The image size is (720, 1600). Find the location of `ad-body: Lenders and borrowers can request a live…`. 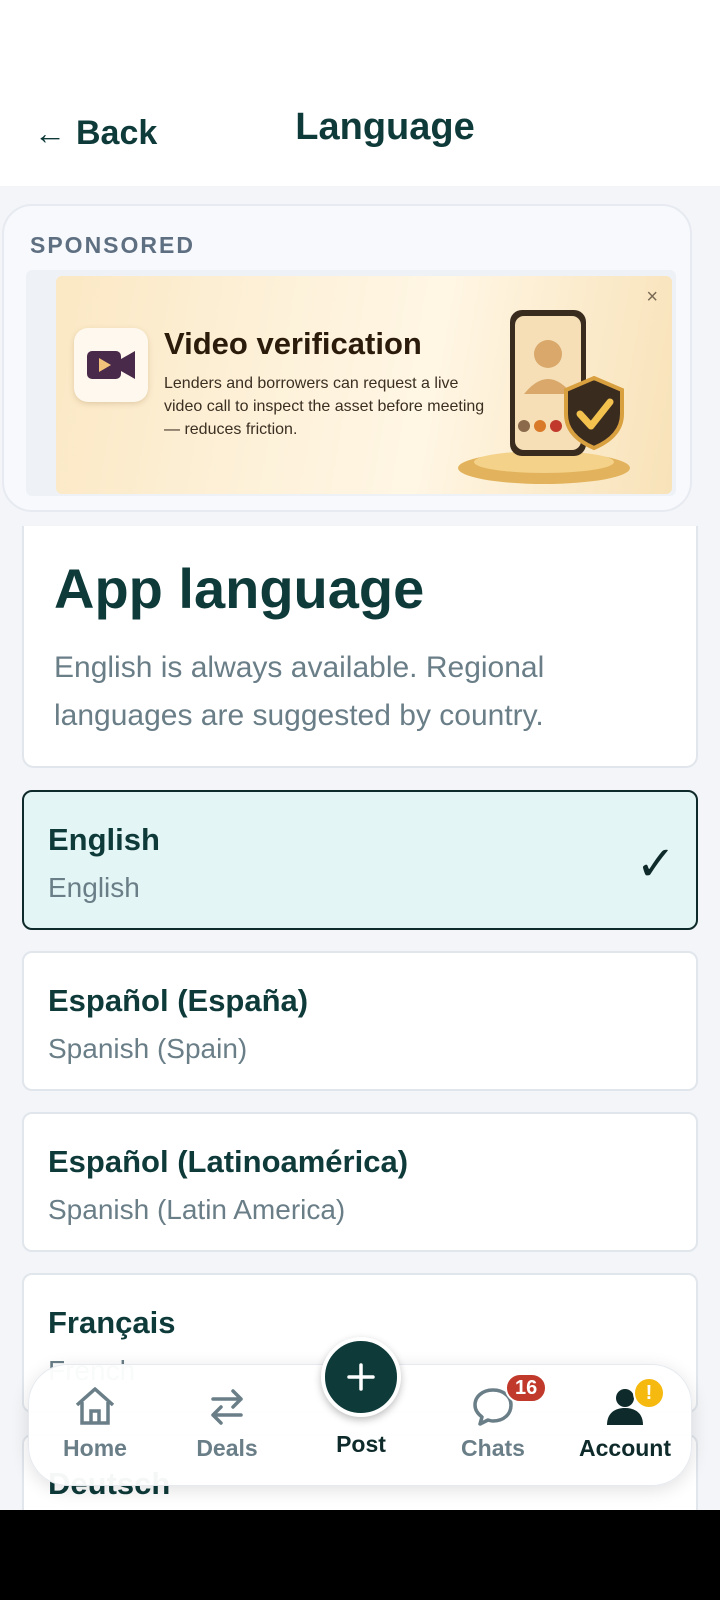

ad-body: Lenders and borrowers can request a live… is located at coordinates (324, 406).